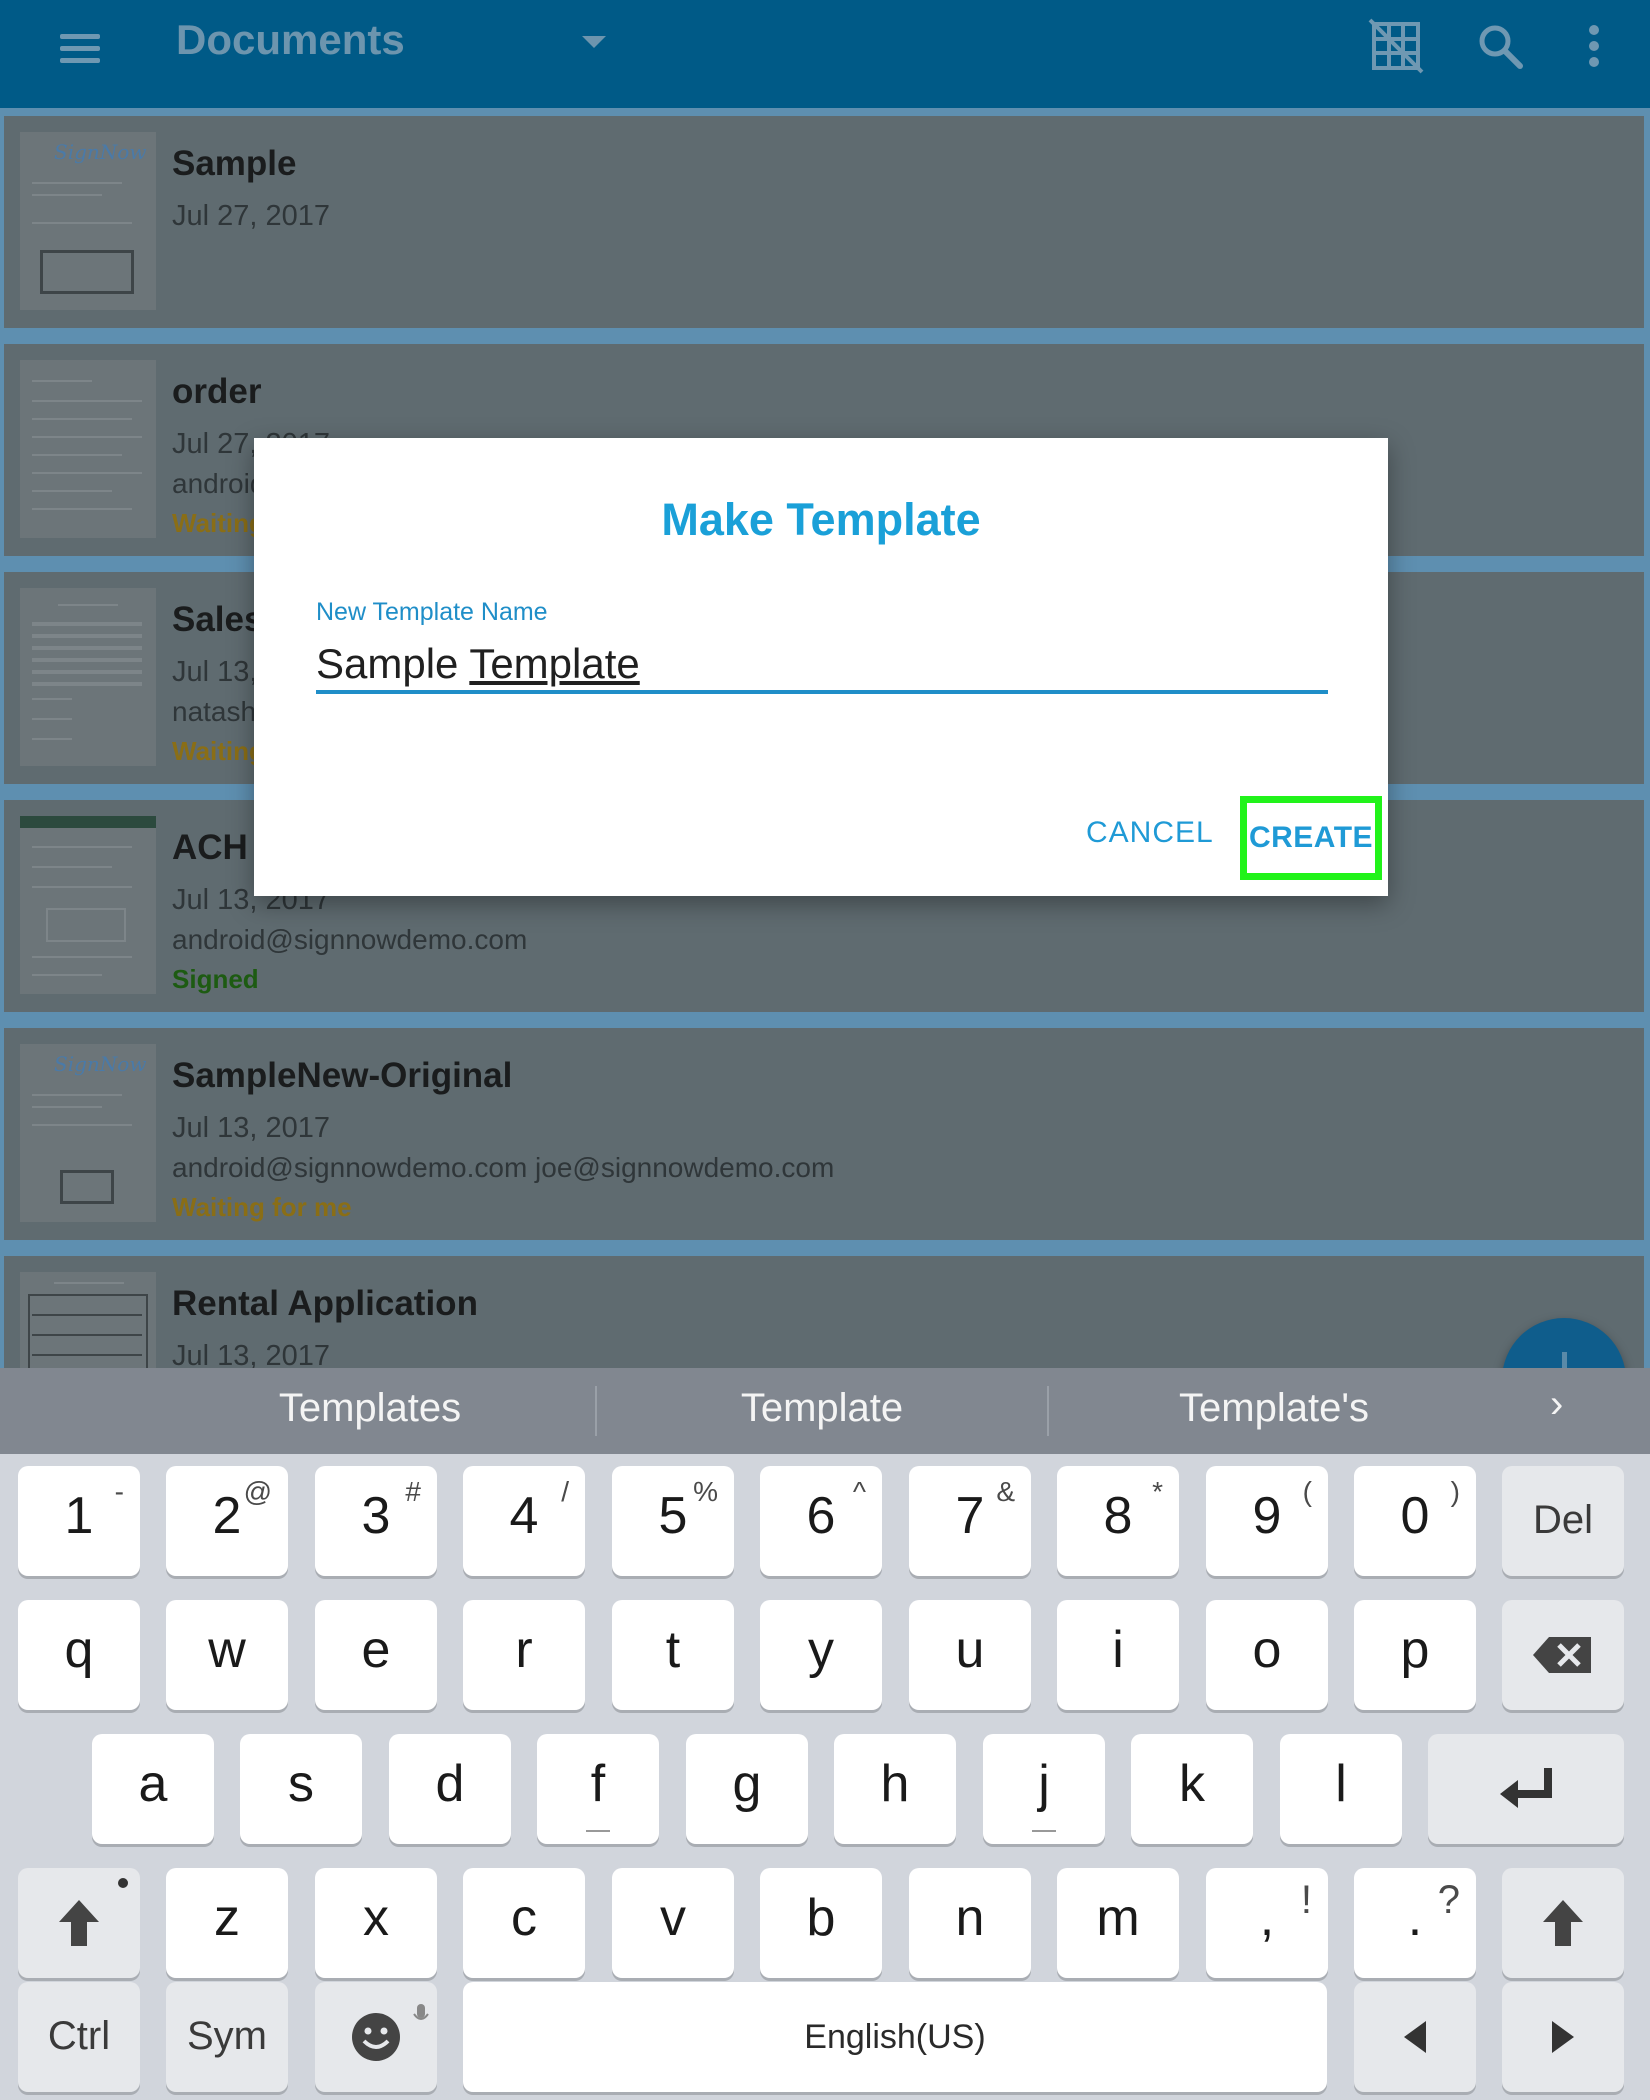 The height and width of the screenshot is (2100, 1650). I want to click on key-g: g, so click(747, 1789).